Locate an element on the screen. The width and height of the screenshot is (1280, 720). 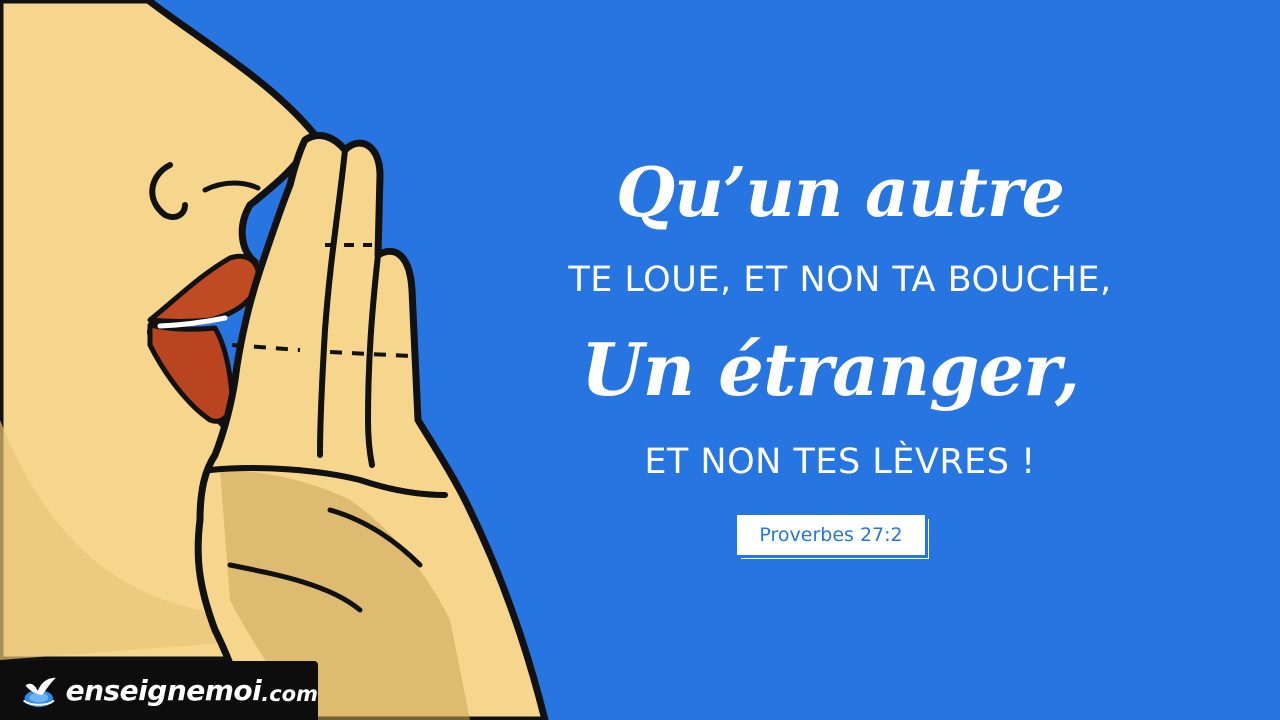
quote-line-2: TE LOUE, ET NON TA BOUCHE, is located at coordinates (840, 280).